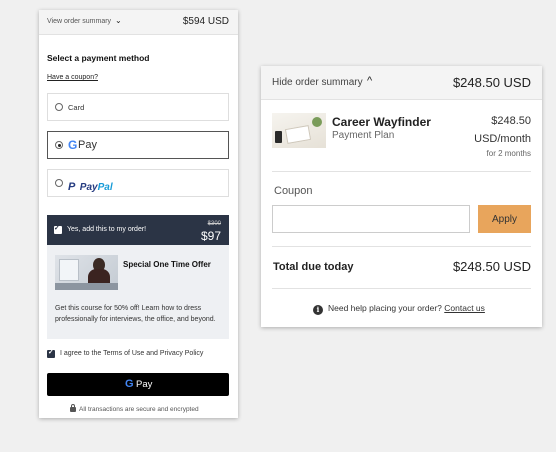 Image resolution: width=556 pixels, height=452 pixels. Describe the element at coordinates (508, 153) in the screenshot. I see `product-price-term: for 2 months` at that location.